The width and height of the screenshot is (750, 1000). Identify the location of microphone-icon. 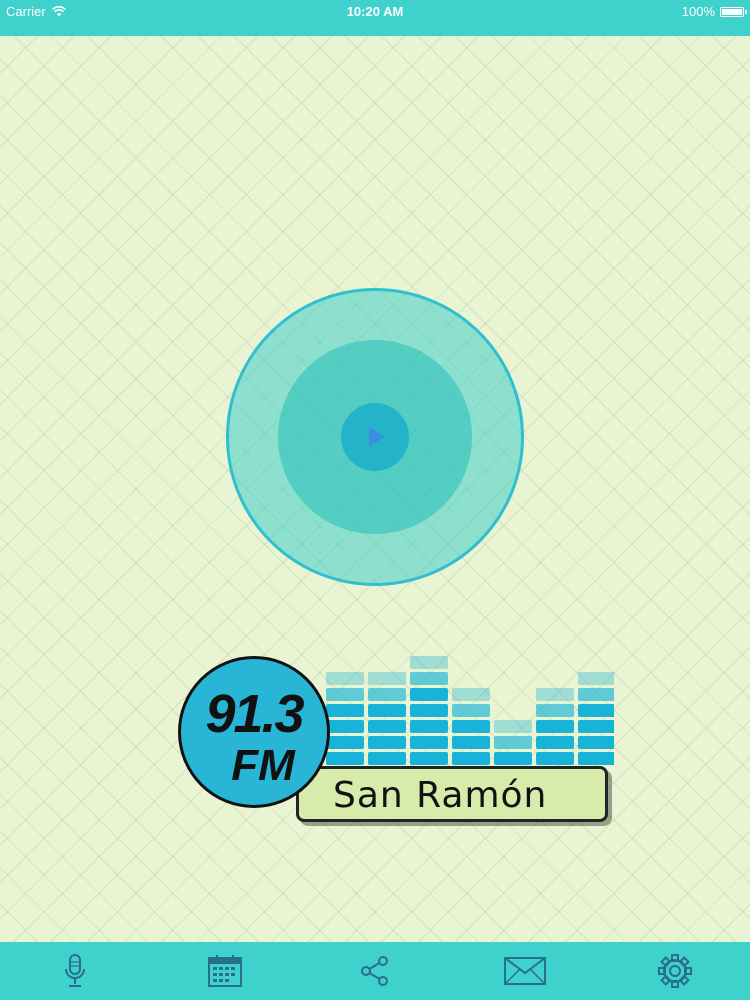
(75, 970).